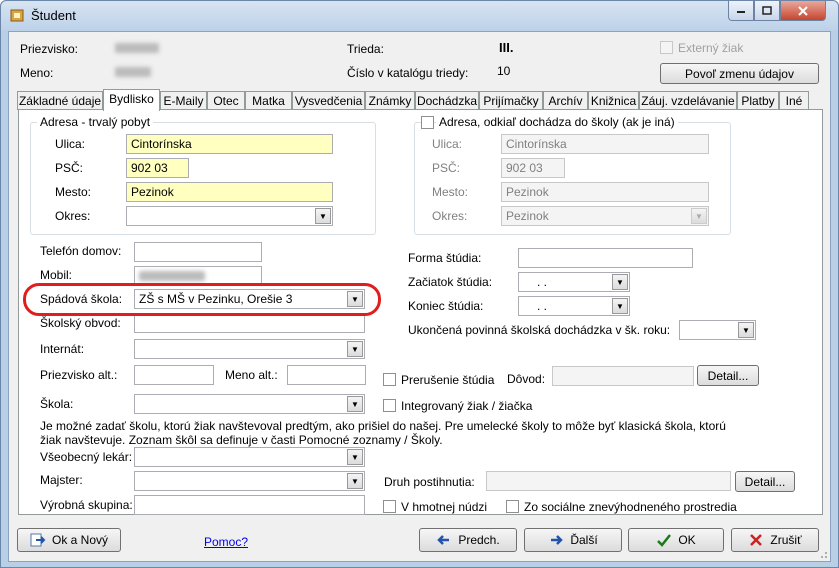  What do you see at coordinates (443, 540) in the screenshot?
I see `arrow-left-icon` at bounding box center [443, 540].